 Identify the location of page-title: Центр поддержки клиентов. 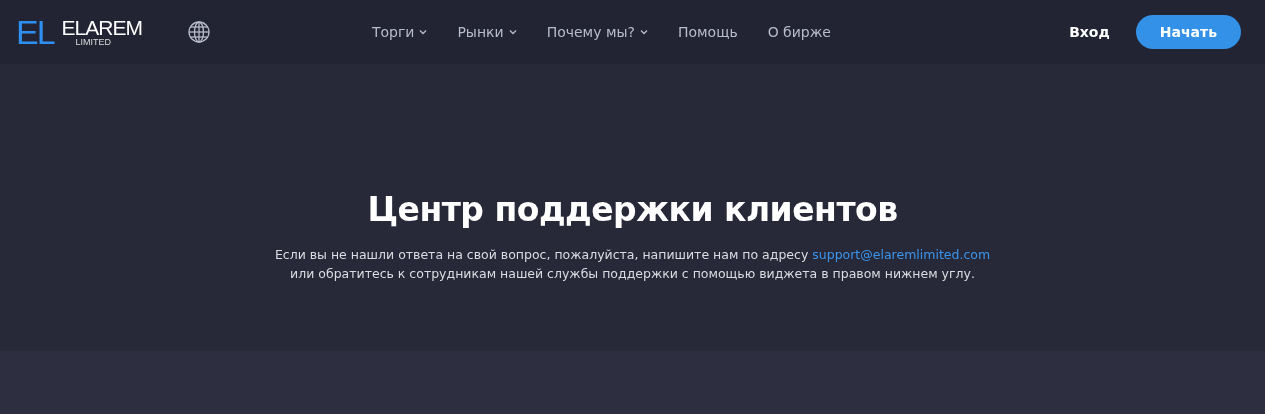
(632, 209).